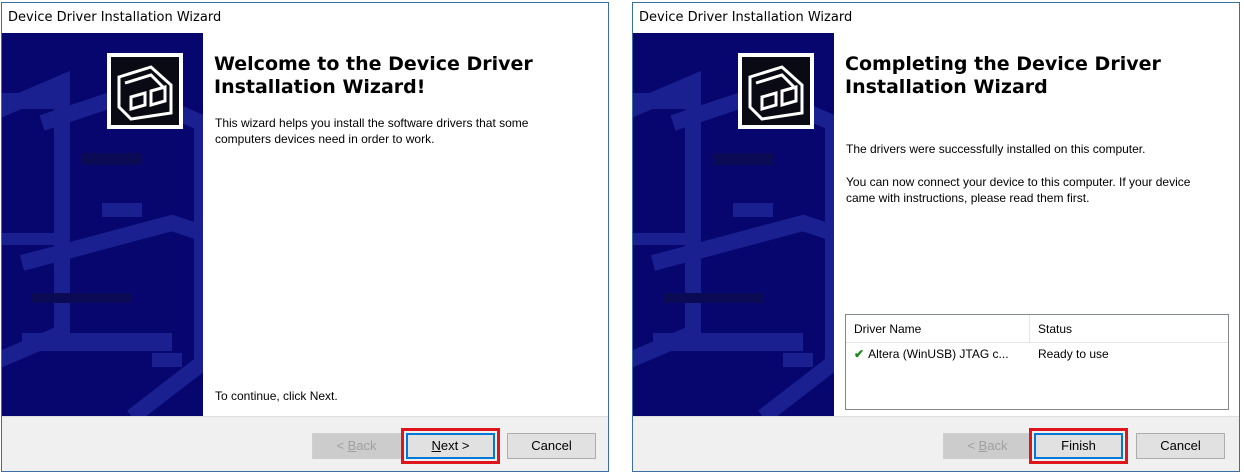 This screenshot has height=476, width=1244. I want to click on heading-line-2: Installation Wizard, so click(946, 87).